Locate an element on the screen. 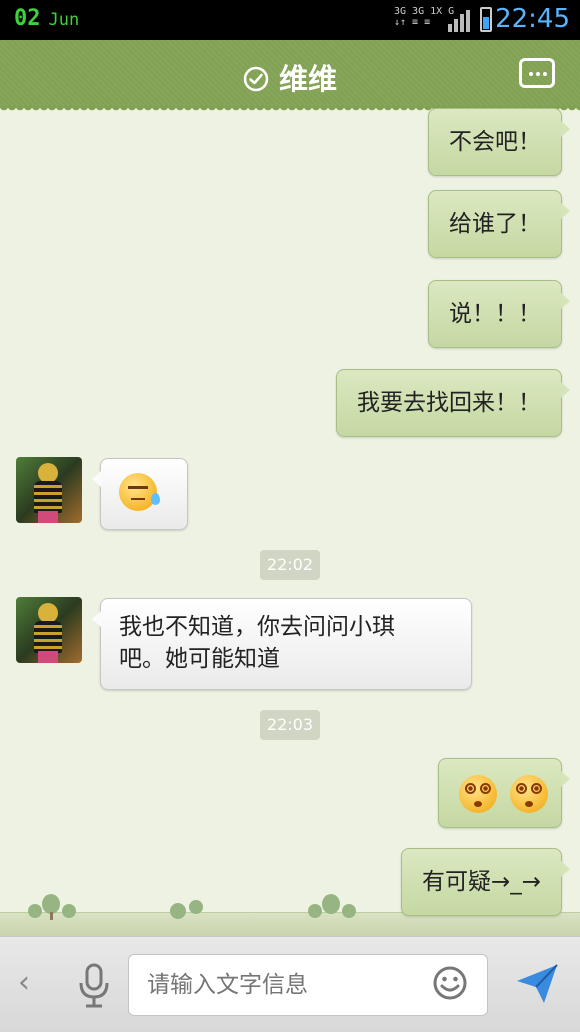  check-circle-icon is located at coordinates (256, 79).